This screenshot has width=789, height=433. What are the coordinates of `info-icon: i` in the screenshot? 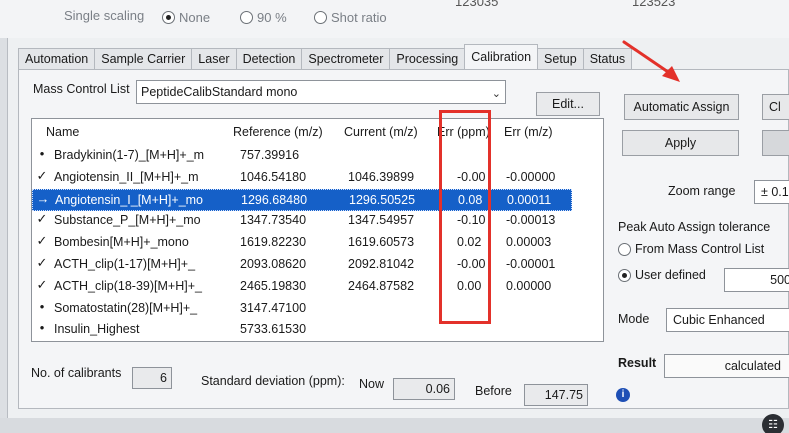 It's located at (623, 395).